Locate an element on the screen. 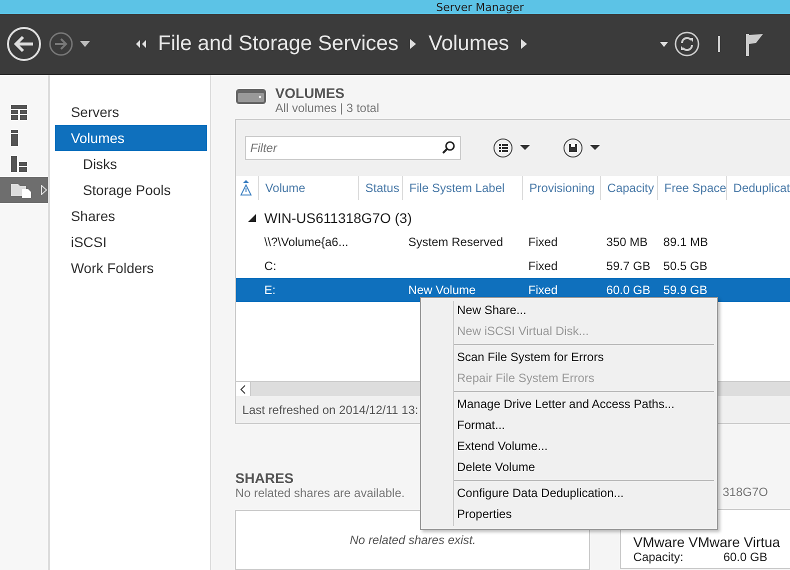 The width and height of the screenshot is (790, 570). refresh-icon is located at coordinates (687, 44).